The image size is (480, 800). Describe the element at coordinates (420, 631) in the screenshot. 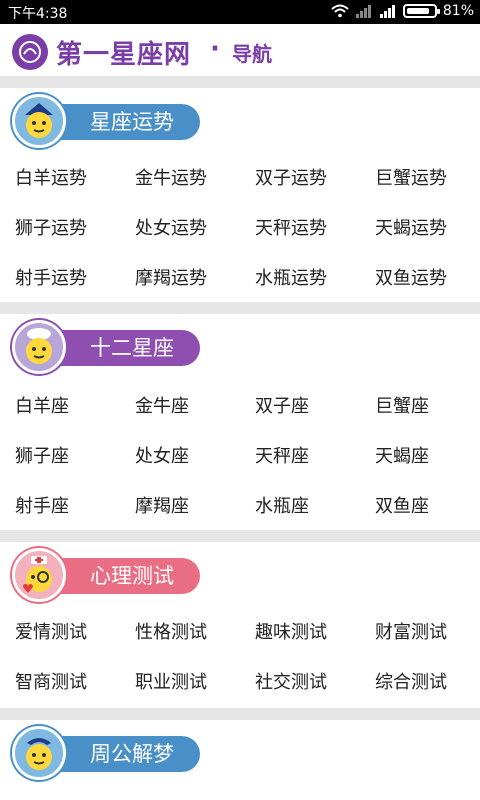

I see `grid-item: 财富测试` at that location.